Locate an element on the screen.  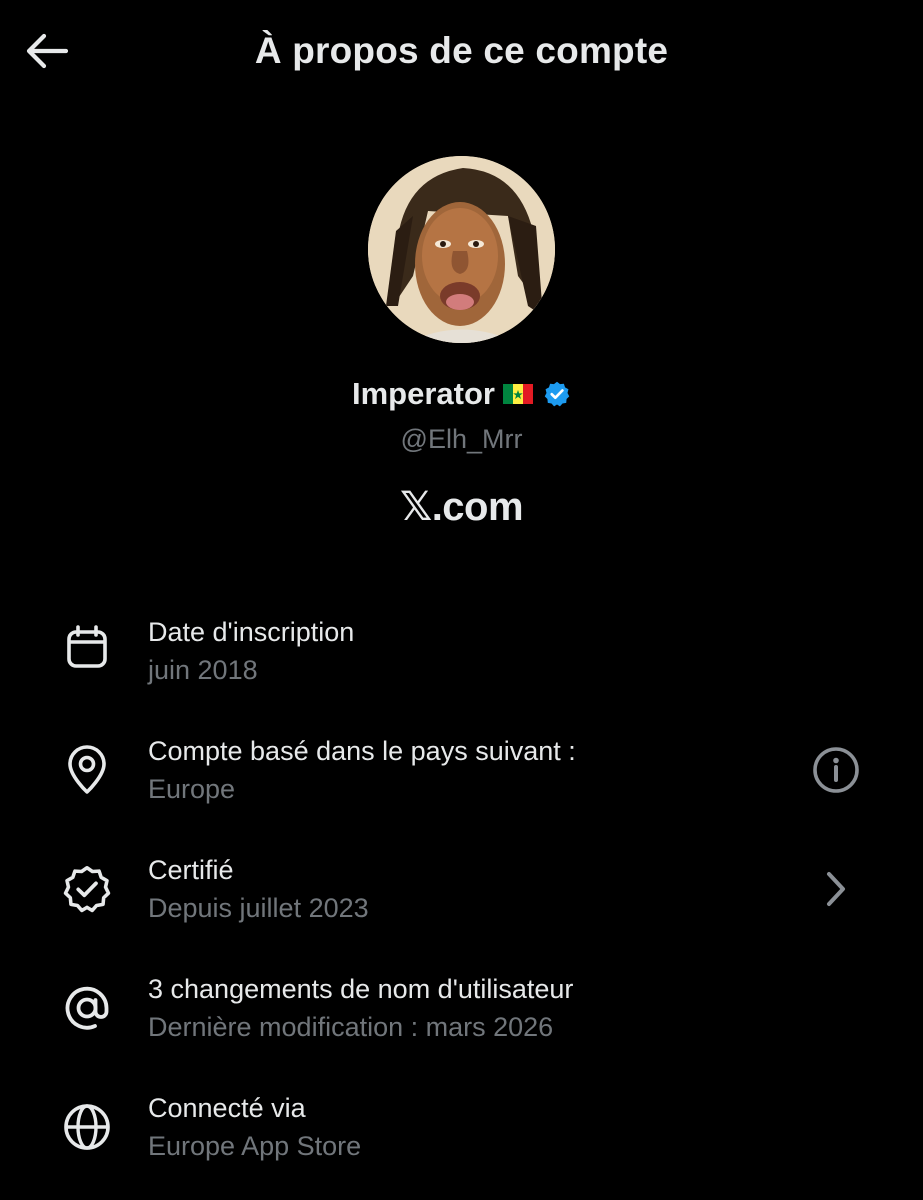
info-title: Compte basé dans le pays suivant : is located at coordinates (362, 751).